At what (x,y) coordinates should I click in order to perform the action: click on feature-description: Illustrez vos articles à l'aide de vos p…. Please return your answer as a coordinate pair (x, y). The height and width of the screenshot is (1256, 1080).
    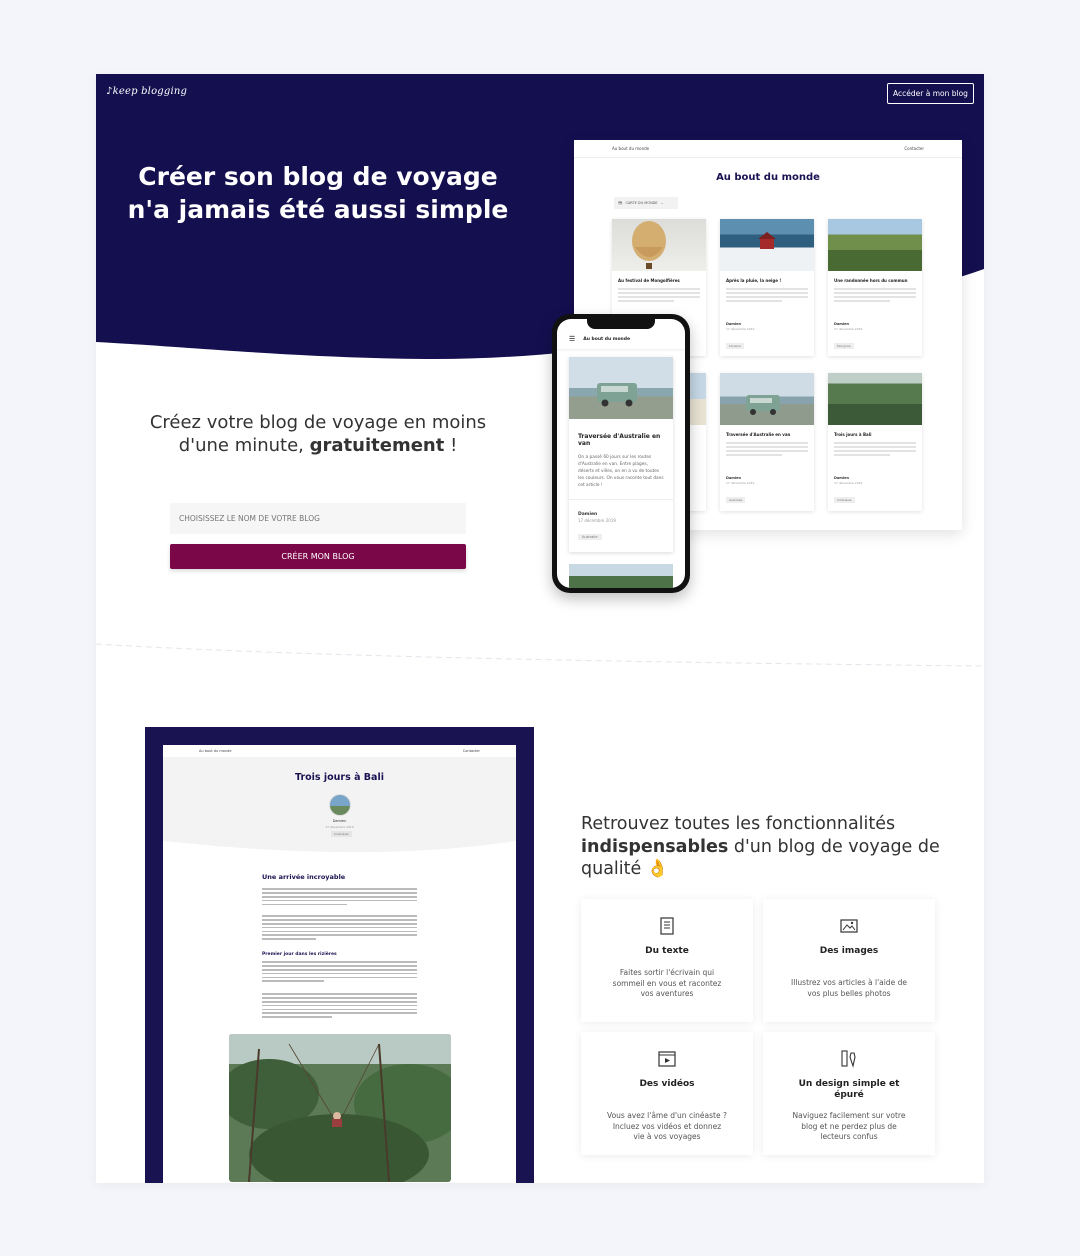
    Looking at the image, I should click on (849, 988).